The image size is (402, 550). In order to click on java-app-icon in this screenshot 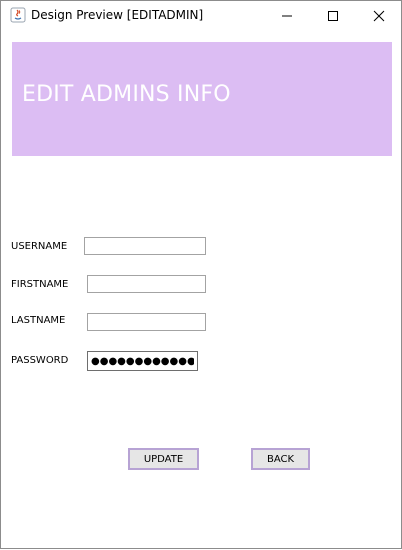, I will do `click(18, 15)`.